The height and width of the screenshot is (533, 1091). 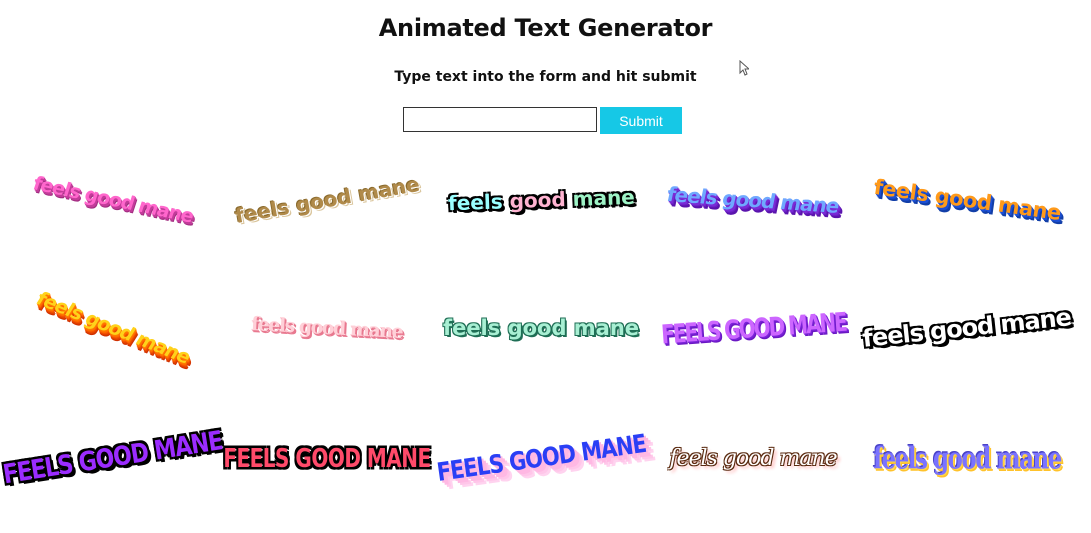 I want to click on mouse-cursor-icon, so click(x=744, y=68).